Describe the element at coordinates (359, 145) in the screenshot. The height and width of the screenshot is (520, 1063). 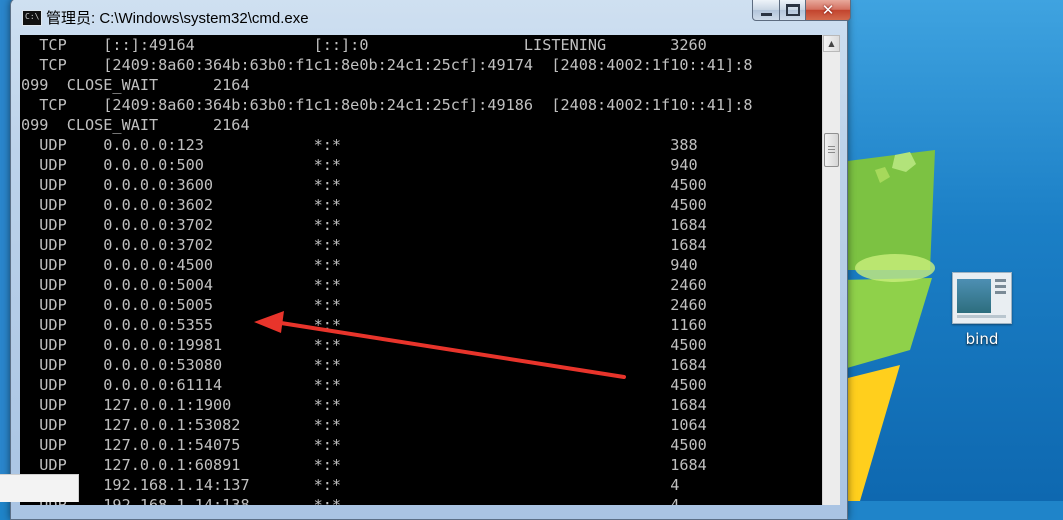
I see `console-line: UDP 0.0.0.0:123 *:* 388` at that location.